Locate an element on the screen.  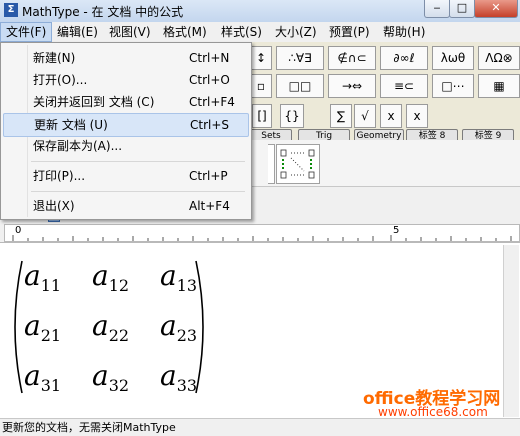
menu-item-label: 新建(N) is located at coordinates (54, 58).